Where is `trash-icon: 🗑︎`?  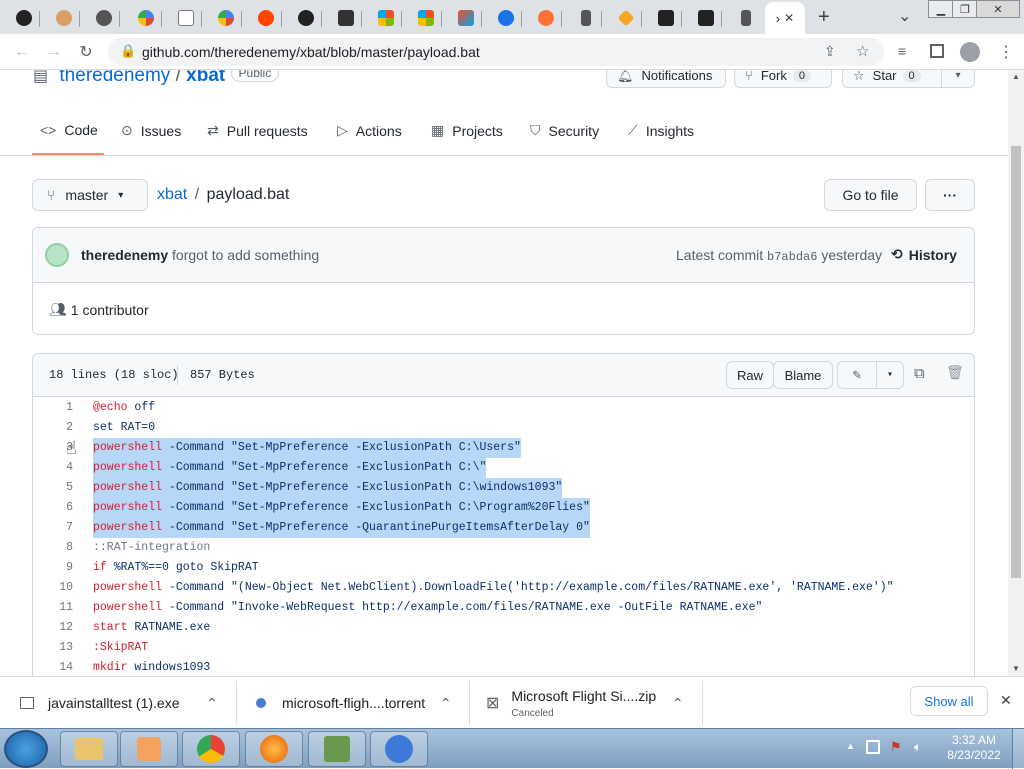
trash-icon: 🗑︎ is located at coordinates (955, 373).